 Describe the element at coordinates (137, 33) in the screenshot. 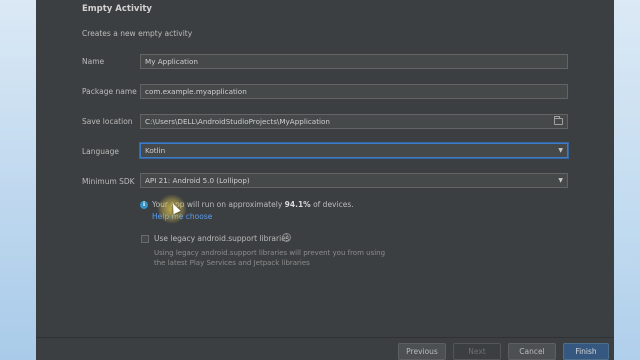

I see `wizard-subtitle: Creates a new empty activity` at that location.